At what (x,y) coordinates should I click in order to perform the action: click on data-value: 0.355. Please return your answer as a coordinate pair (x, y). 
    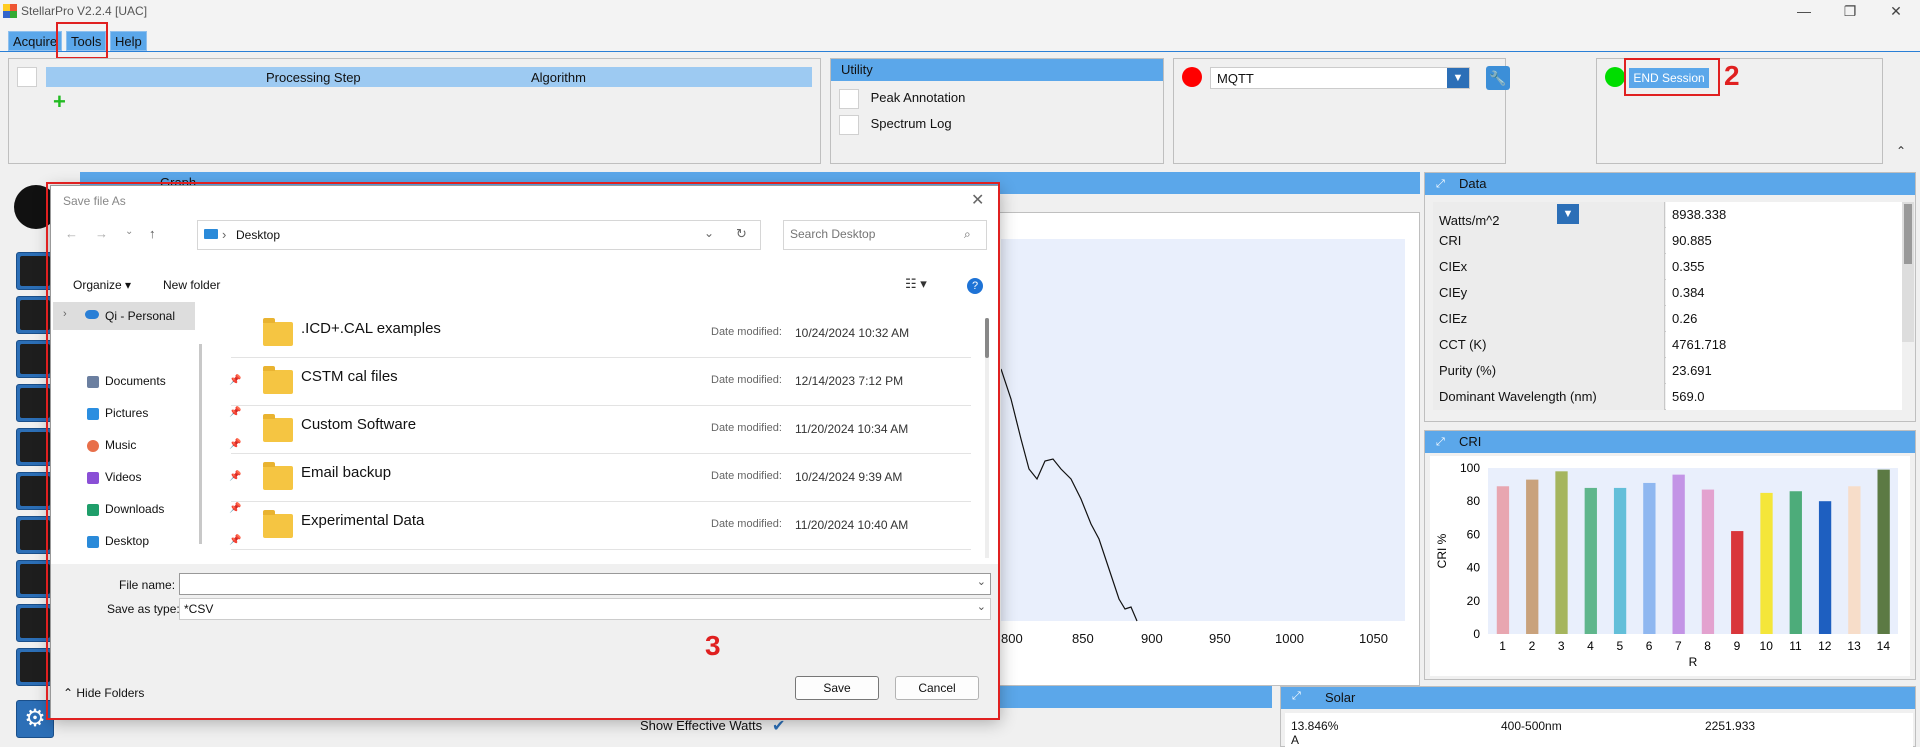
    Looking at the image, I should click on (1784, 267).